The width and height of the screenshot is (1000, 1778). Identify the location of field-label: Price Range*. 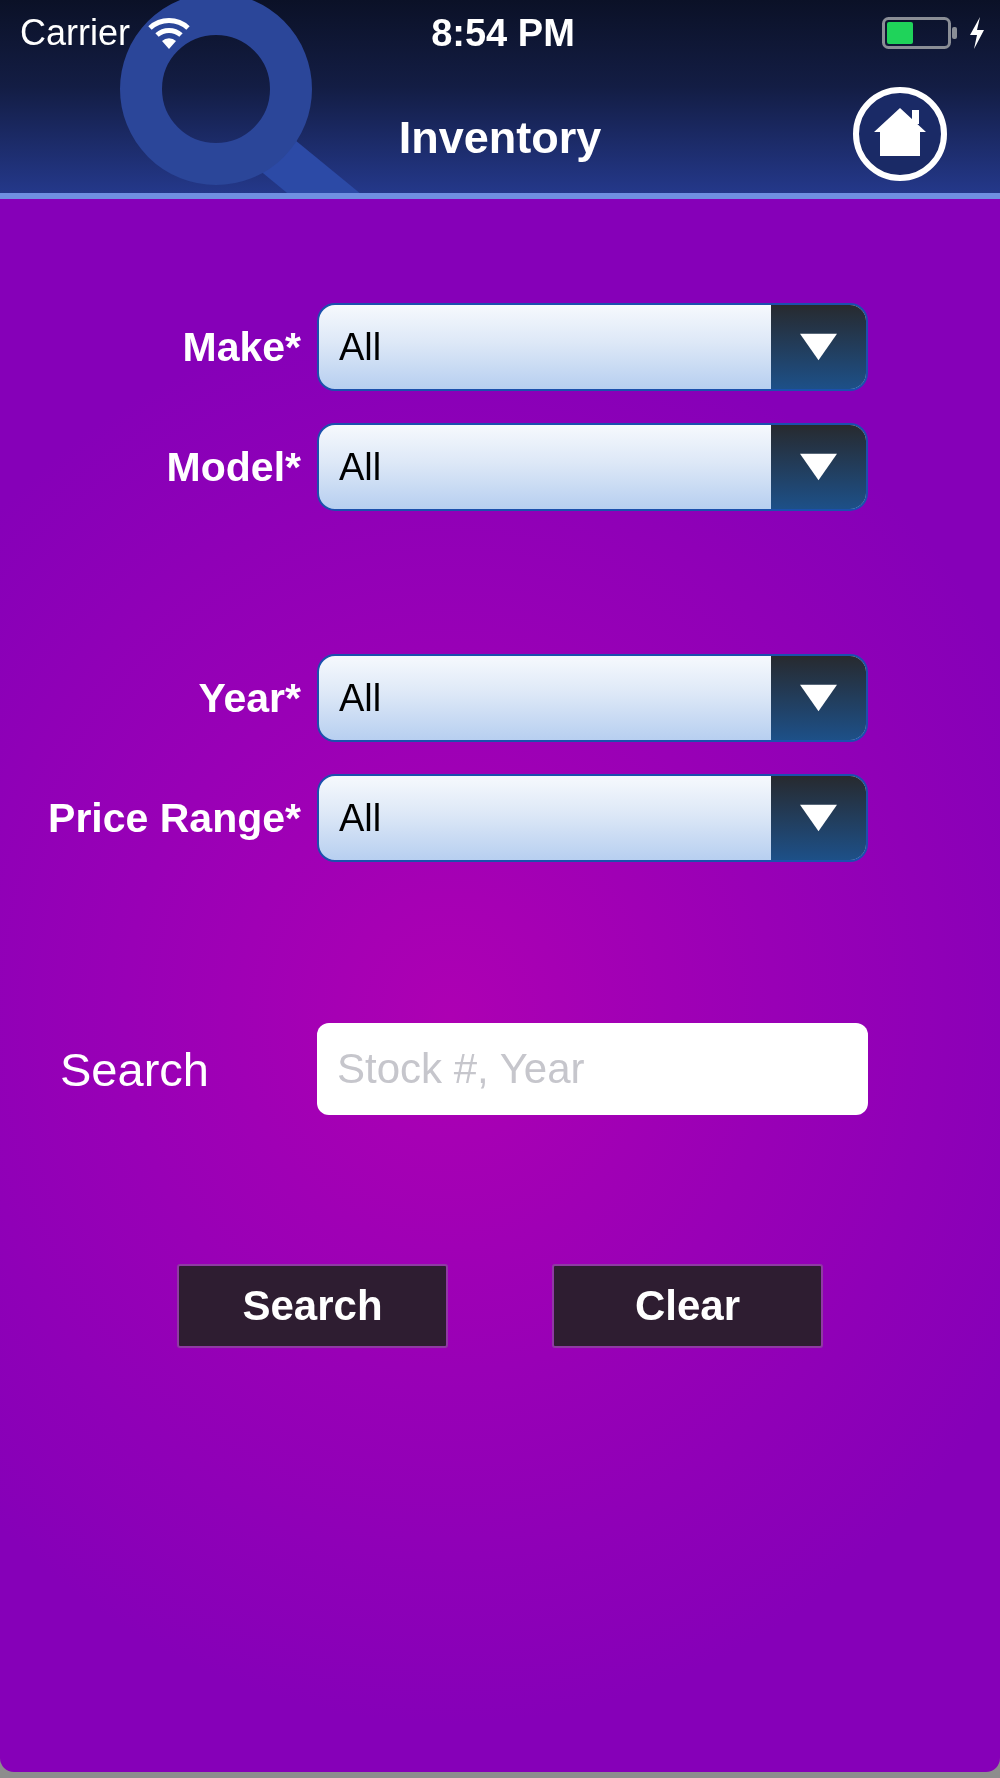
(174, 818).